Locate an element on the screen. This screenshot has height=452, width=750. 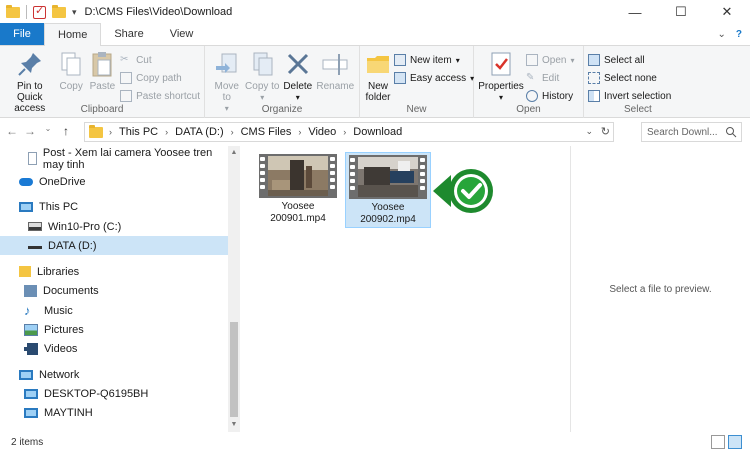
new-item-icon is located at coordinates (400, 60).